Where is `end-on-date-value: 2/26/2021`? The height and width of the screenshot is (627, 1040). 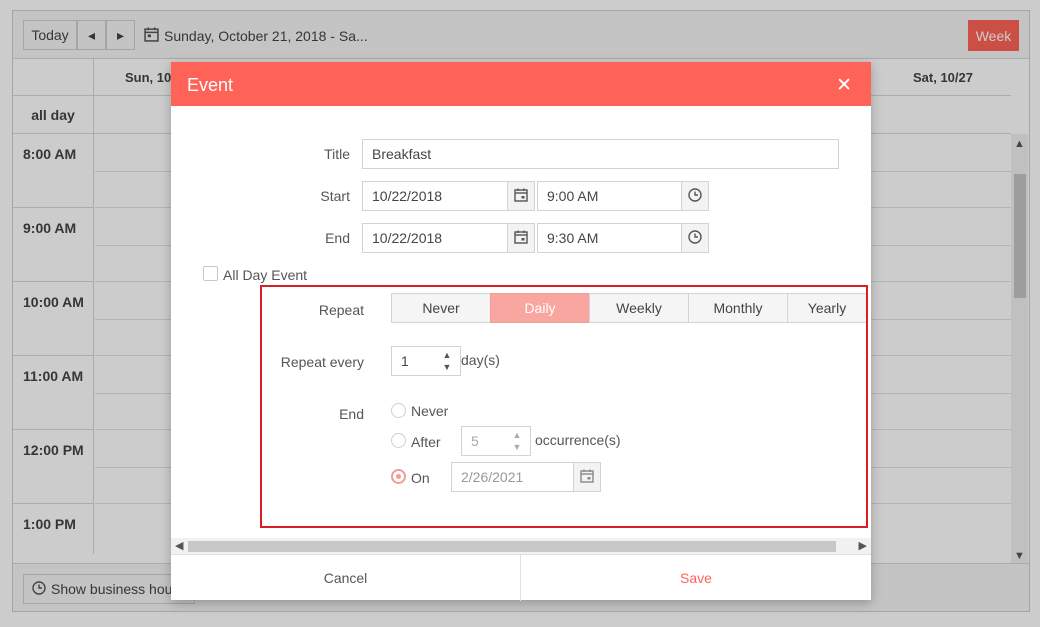
end-on-date-value: 2/26/2021 is located at coordinates (492, 477).